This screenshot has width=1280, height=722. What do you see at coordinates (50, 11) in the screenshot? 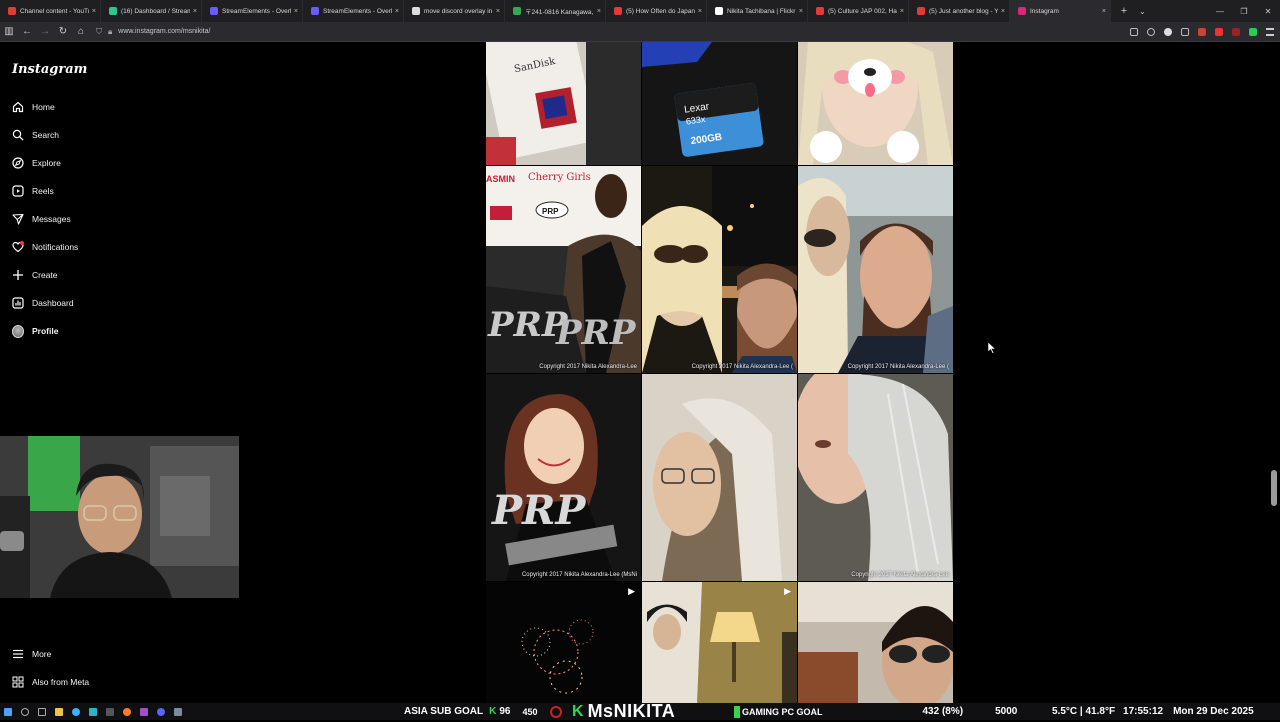
I see `browser-tab: Channel content - YouTube×` at bounding box center [50, 11].